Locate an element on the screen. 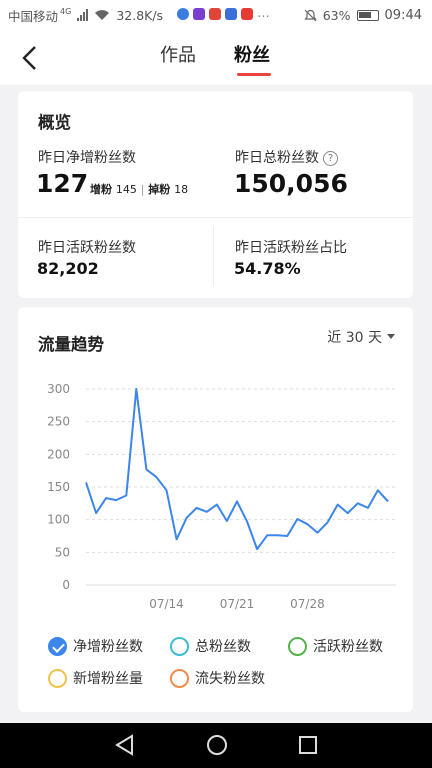  status-bar: 中国移动 4G 32.8K/s ⋯ 63% 09:44 is located at coordinates (216, 15).